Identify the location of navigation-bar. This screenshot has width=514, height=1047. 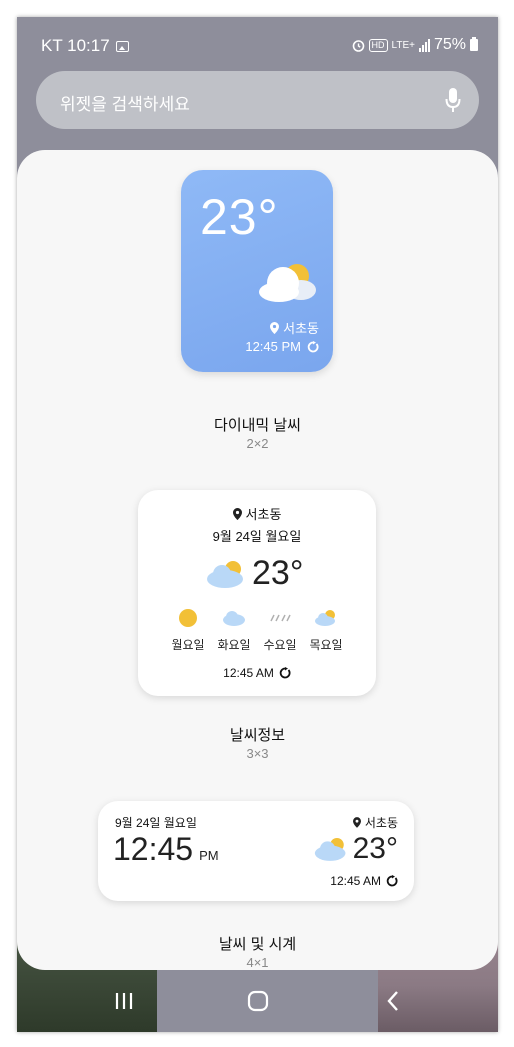
(257, 1001).